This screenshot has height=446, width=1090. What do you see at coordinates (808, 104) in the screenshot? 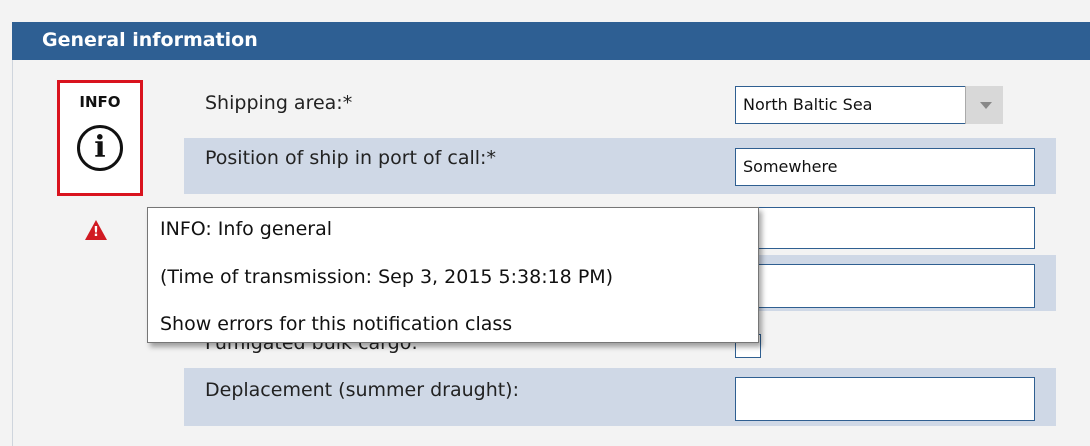
I see `shipping-area-value: North Baltic Sea` at bounding box center [808, 104].